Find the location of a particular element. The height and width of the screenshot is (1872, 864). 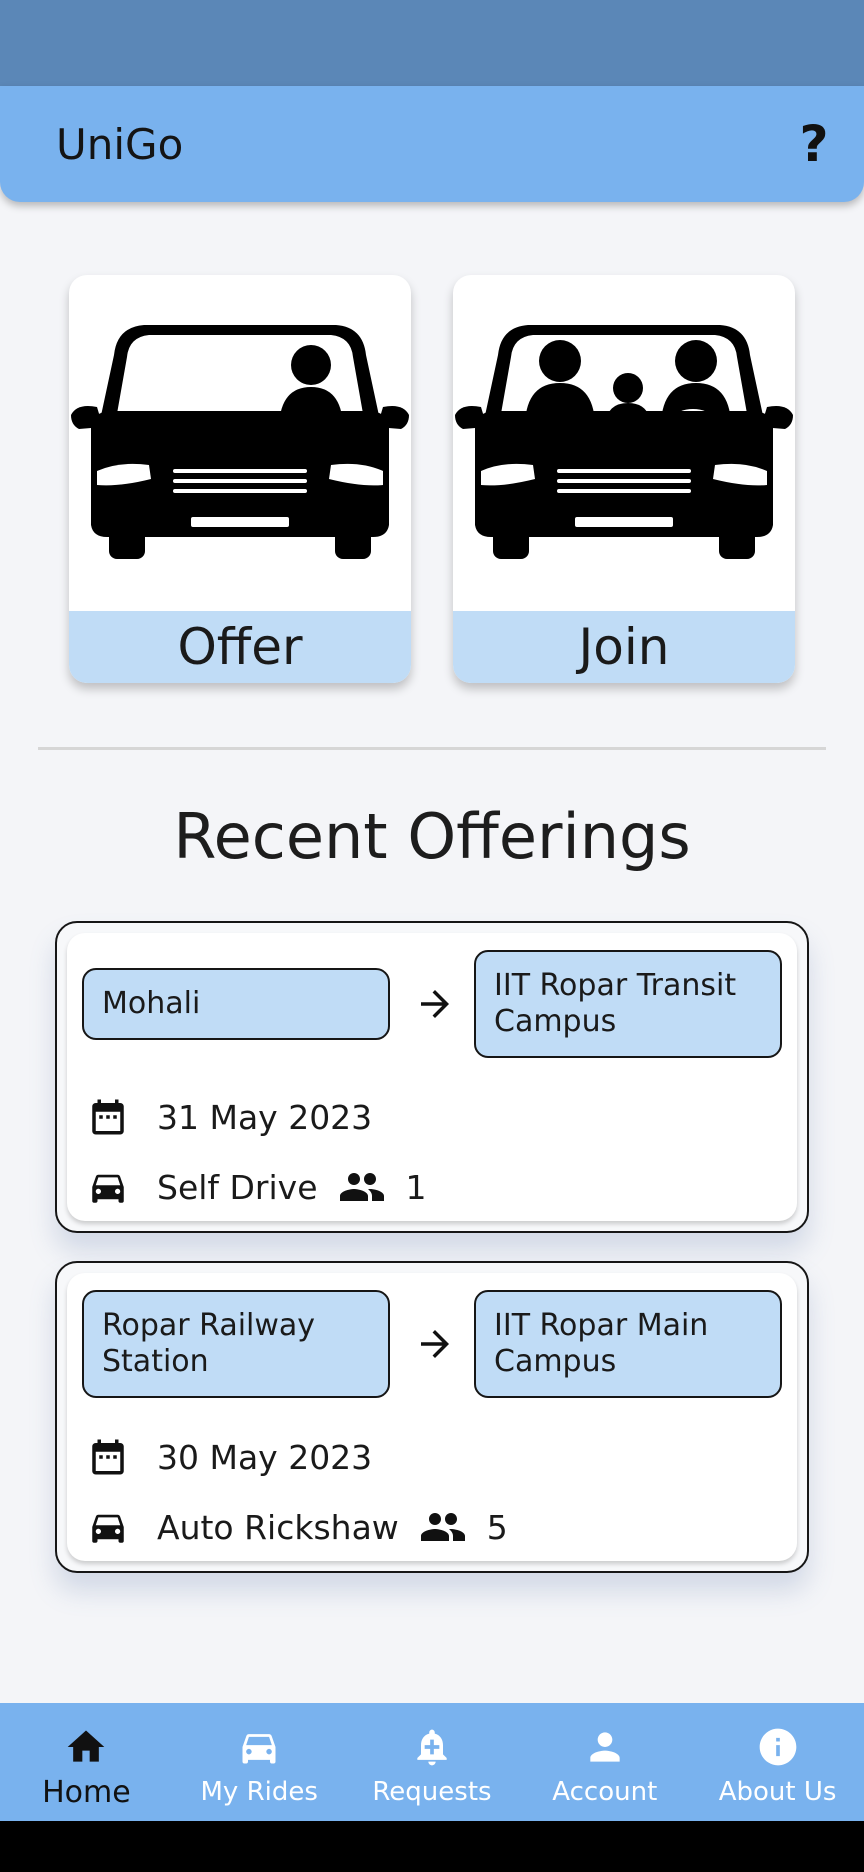

nav-my-rides: My Rides is located at coordinates (259, 1762).